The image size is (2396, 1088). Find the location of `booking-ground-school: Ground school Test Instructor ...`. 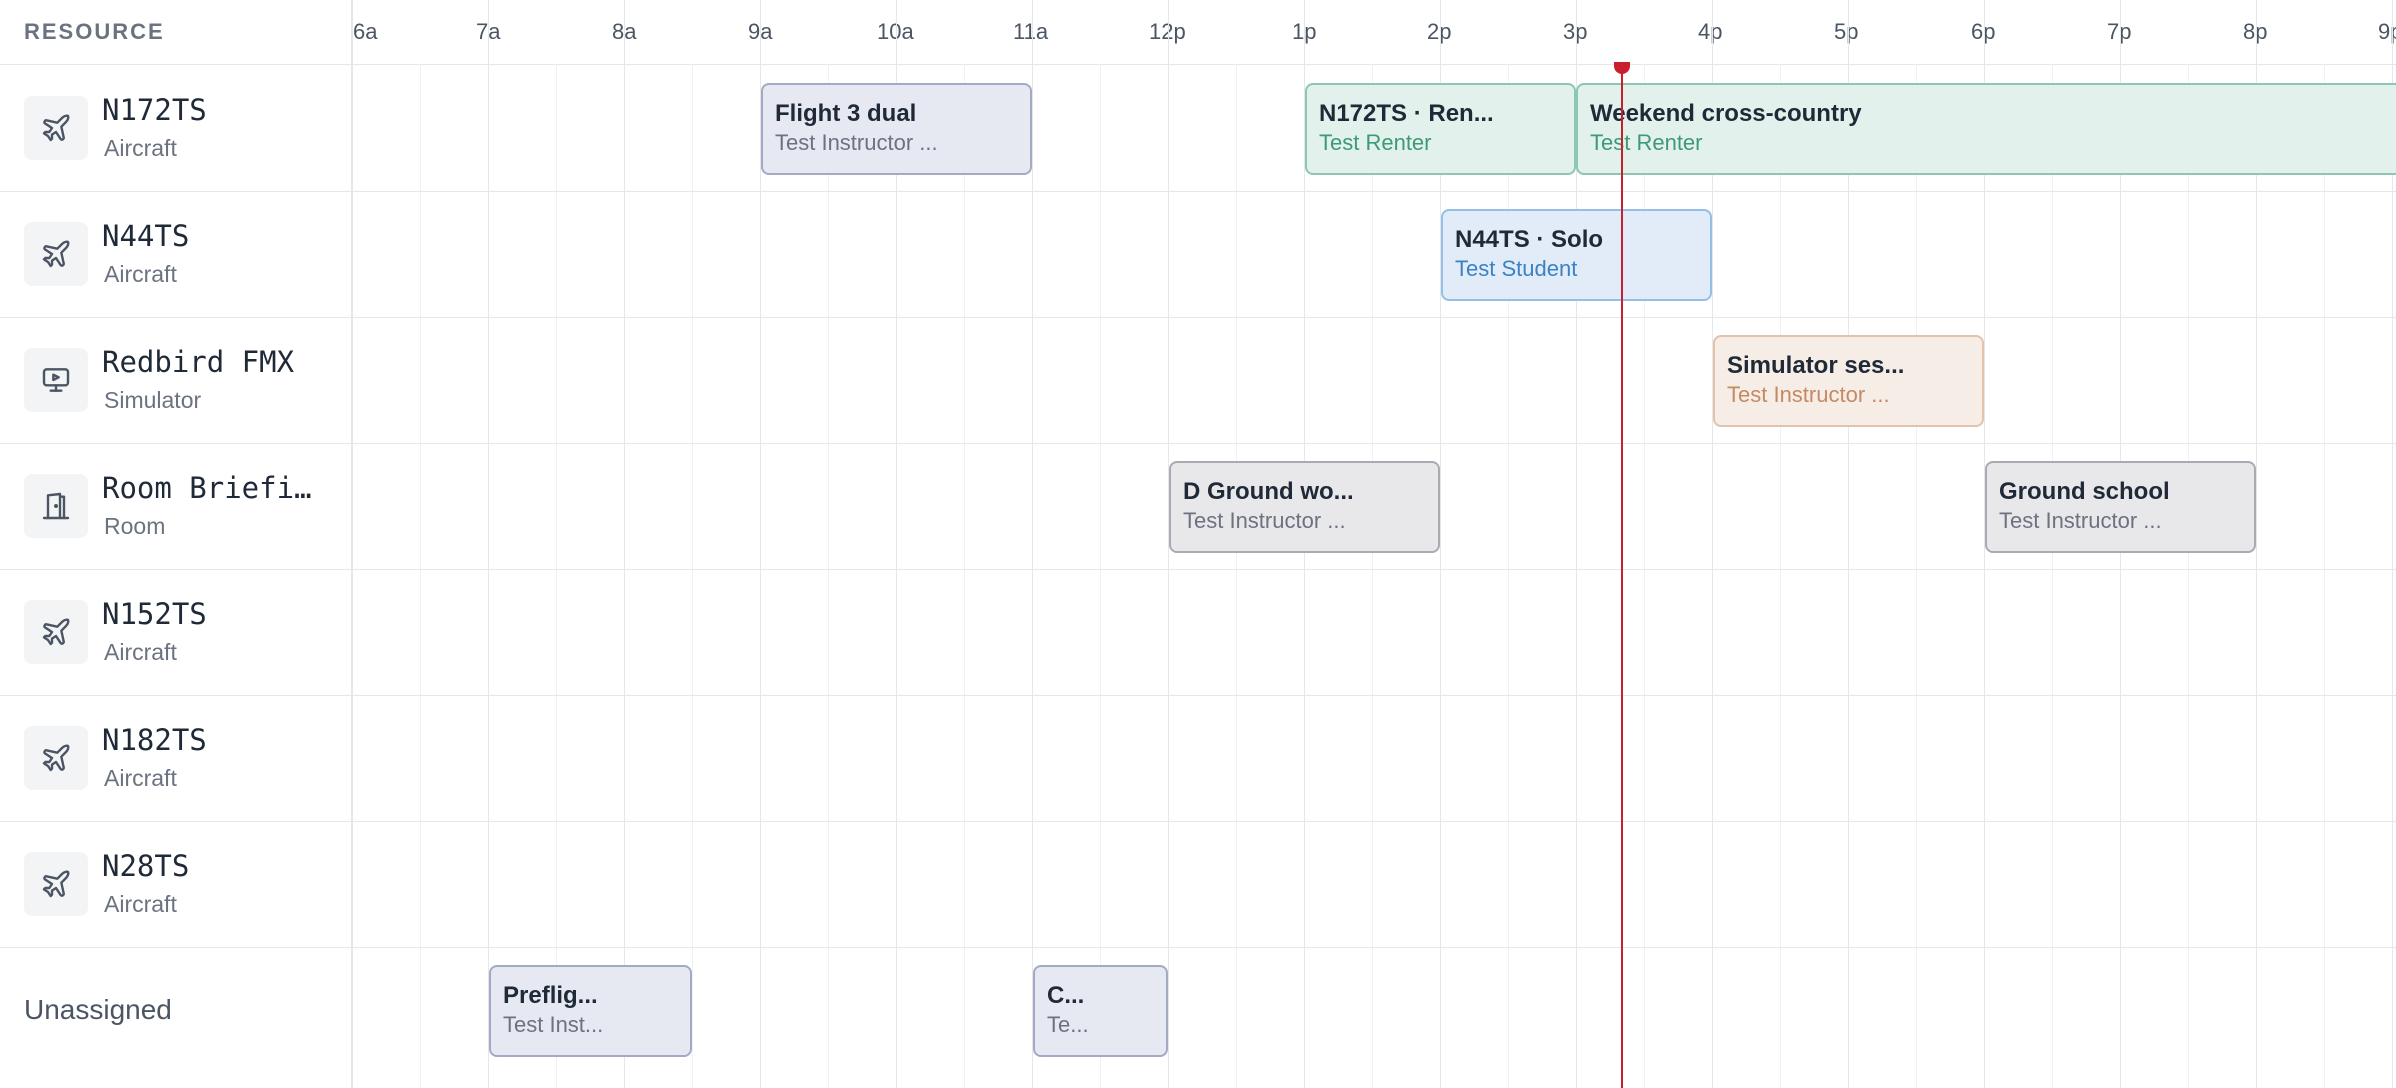

booking-ground-school: Ground school Test Instructor ... is located at coordinates (2120, 507).